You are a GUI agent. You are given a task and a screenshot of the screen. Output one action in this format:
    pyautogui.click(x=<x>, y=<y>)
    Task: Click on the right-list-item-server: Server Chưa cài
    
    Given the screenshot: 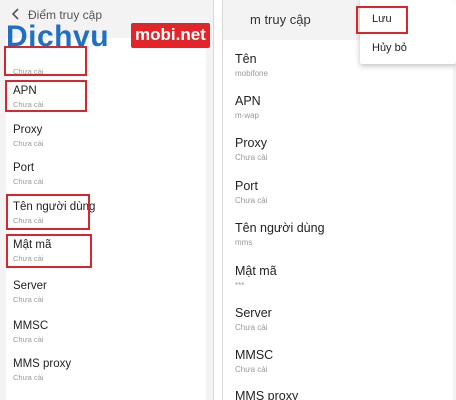 What is the action you would take?
    pyautogui.click(x=338, y=321)
    